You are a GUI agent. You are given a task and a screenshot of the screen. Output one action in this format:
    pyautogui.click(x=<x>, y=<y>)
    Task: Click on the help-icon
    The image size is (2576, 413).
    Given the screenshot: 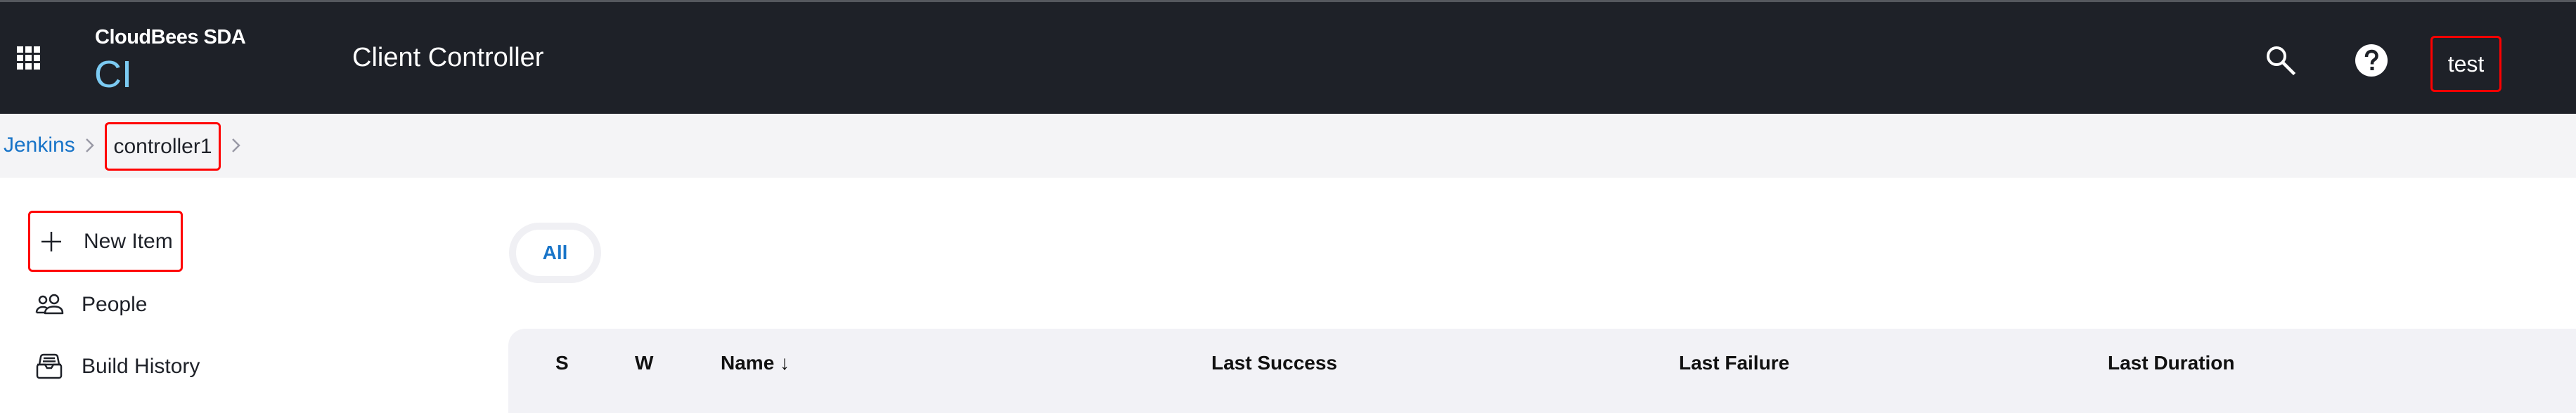 What is the action you would take?
    pyautogui.click(x=2371, y=60)
    